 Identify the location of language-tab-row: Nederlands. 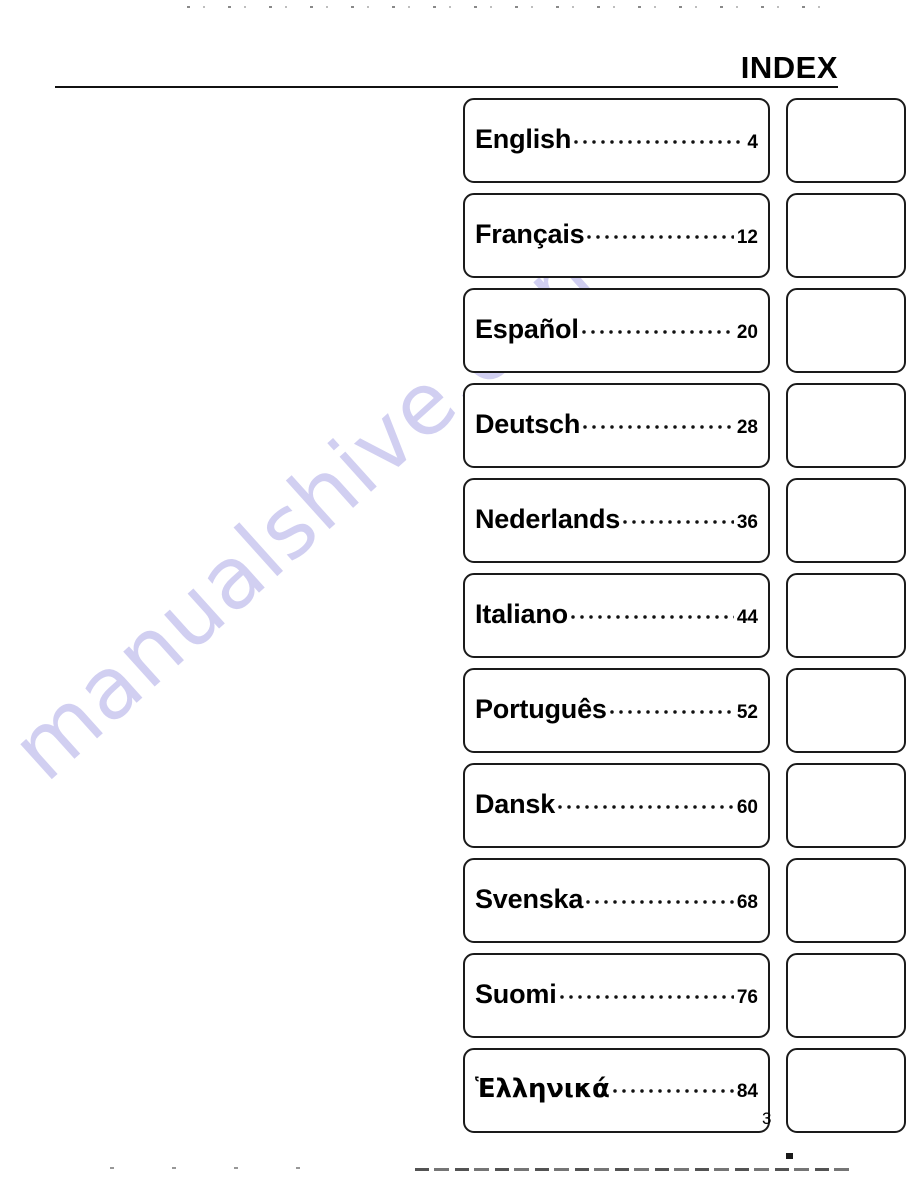
(852, 525).